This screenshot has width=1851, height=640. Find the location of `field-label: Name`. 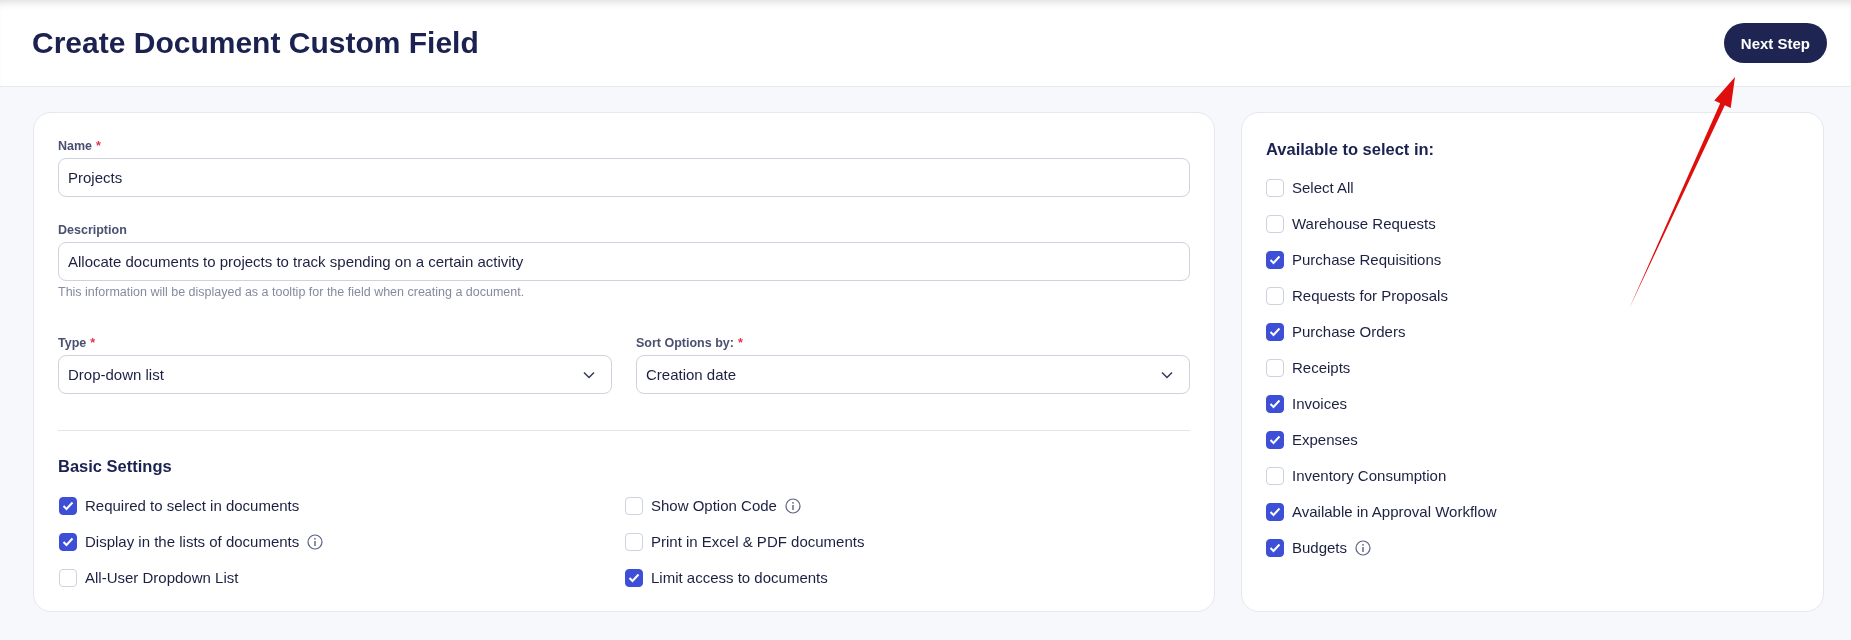

field-label: Name is located at coordinates (75, 146).